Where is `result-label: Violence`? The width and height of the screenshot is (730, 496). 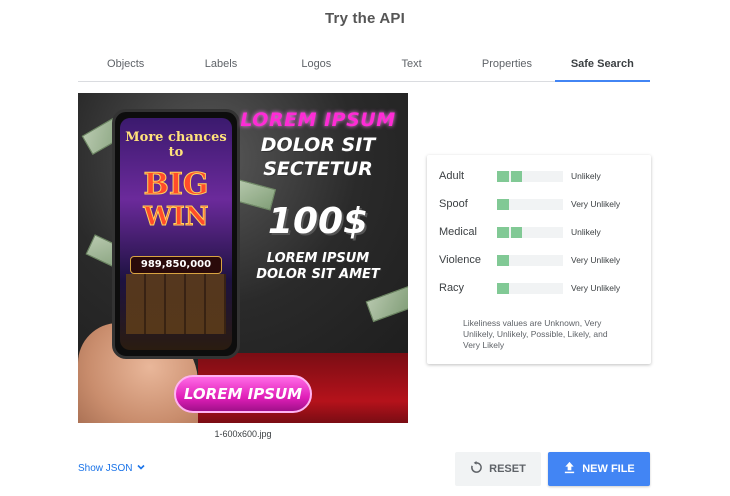 result-label: Violence is located at coordinates (460, 260).